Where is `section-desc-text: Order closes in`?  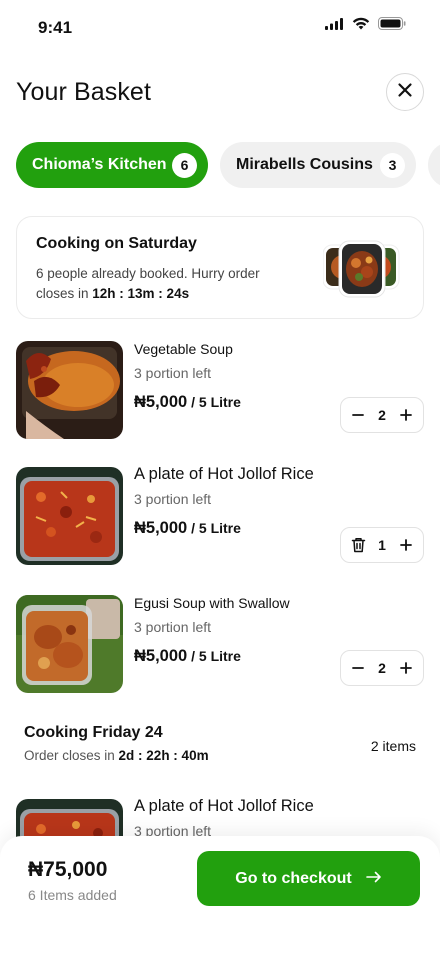 section-desc-text: Order closes in is located at coordinates (71, 755).